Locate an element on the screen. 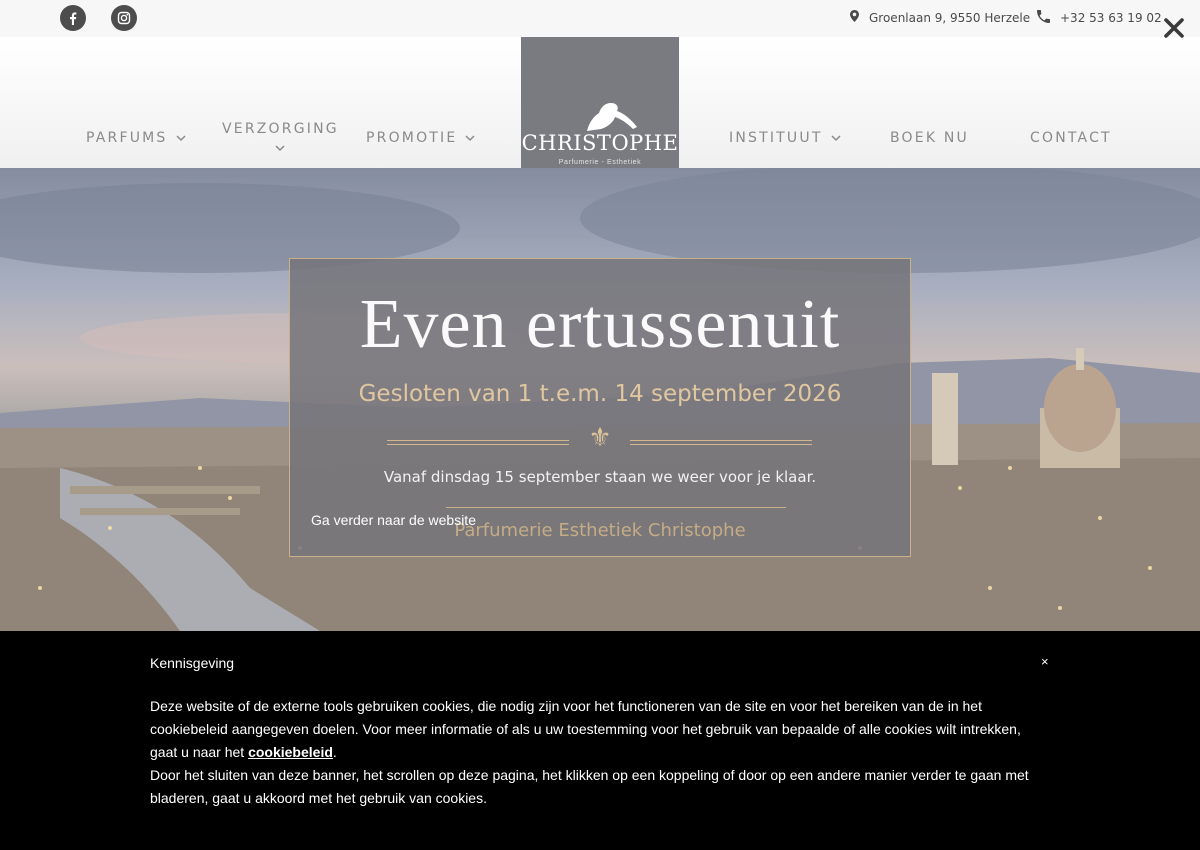 Image resolution: width=1200 pixels, height=850 pixels. nav-item-instituut: INSTITUUT is located at coordinates (785, 138).